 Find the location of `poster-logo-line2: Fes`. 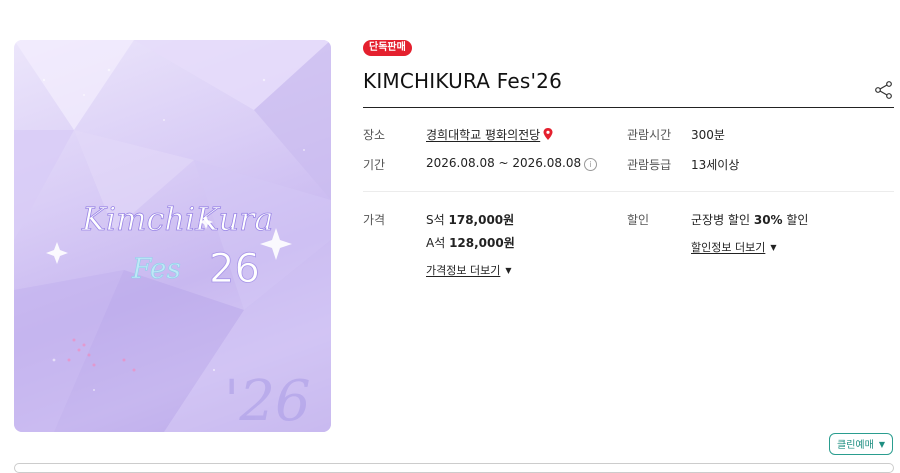

poster-logo-line2: Fes is located at coordinates (156, 268).